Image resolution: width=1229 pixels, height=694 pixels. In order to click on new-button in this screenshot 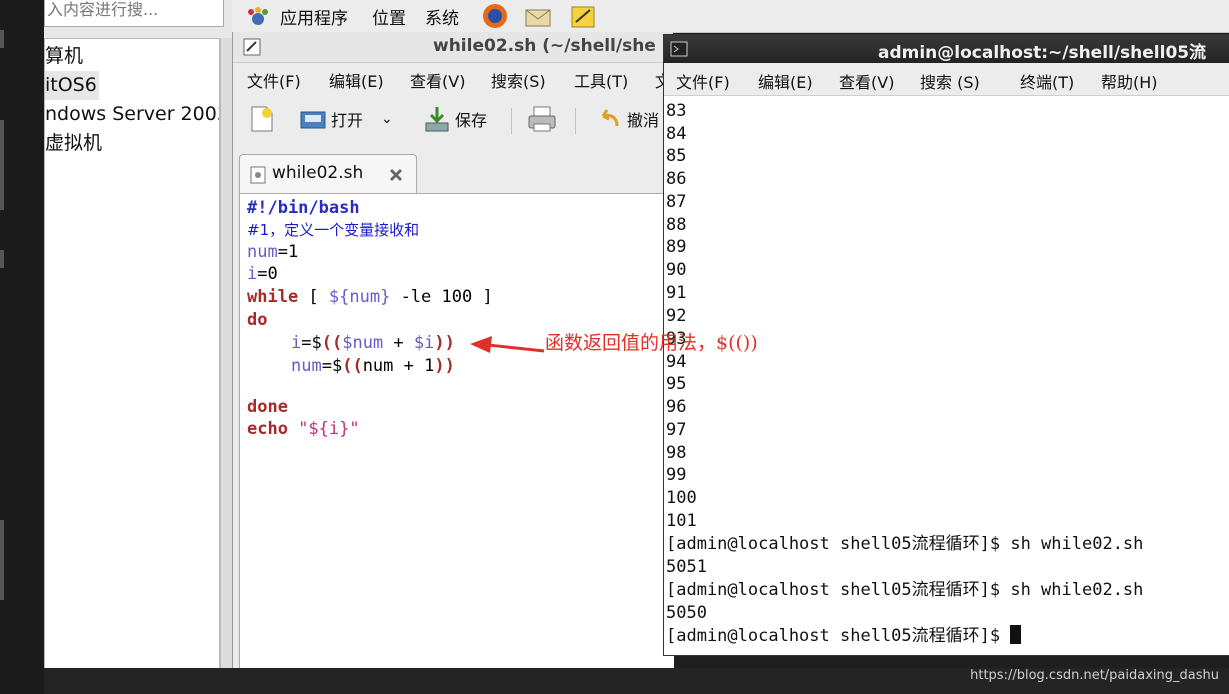, I will do `click(262, 119)`.